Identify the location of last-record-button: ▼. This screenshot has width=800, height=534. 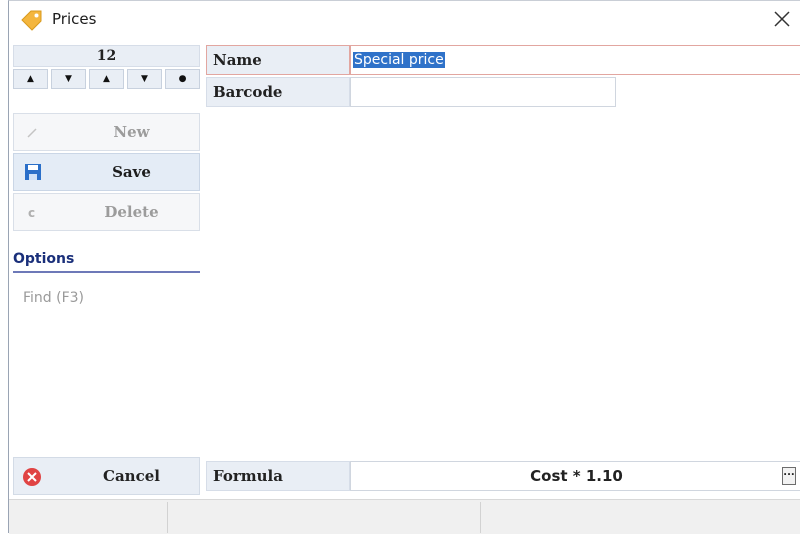
(144, 79).